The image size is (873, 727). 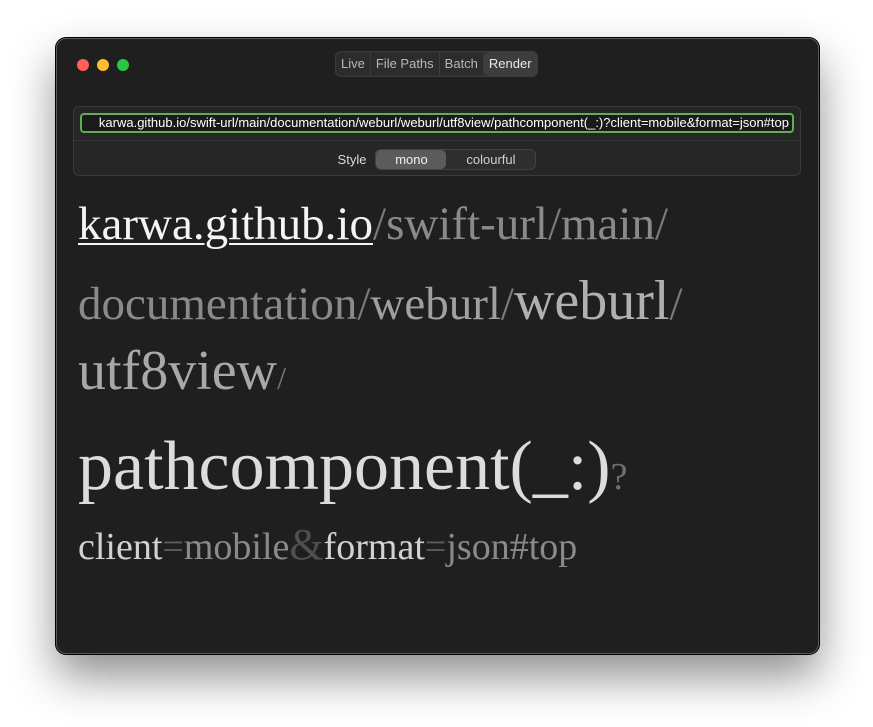 I want to click on panel-divider, so click(x=437, y=140).